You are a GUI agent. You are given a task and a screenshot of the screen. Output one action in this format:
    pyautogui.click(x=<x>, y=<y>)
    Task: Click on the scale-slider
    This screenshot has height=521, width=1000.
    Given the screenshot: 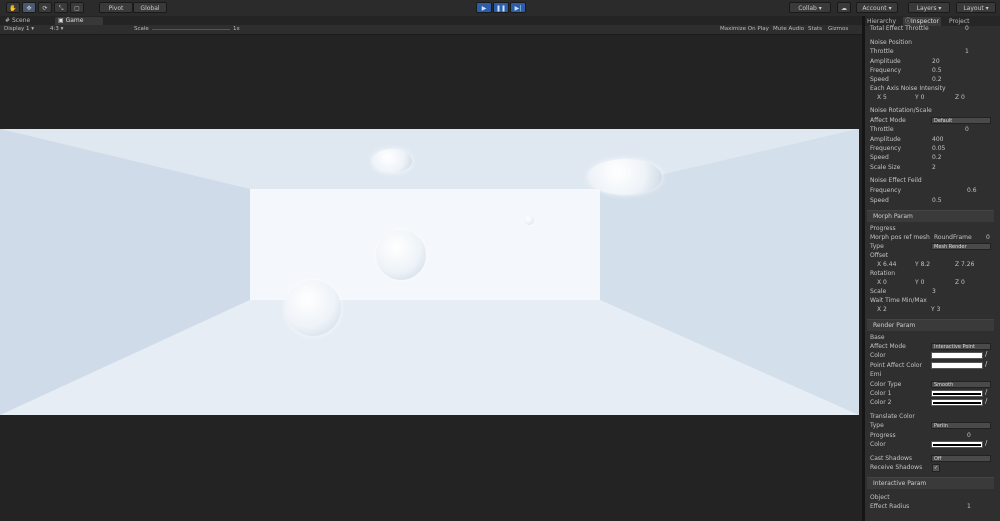 What is the action you would take?
    pyautogui.click(x=191, y=29)
    